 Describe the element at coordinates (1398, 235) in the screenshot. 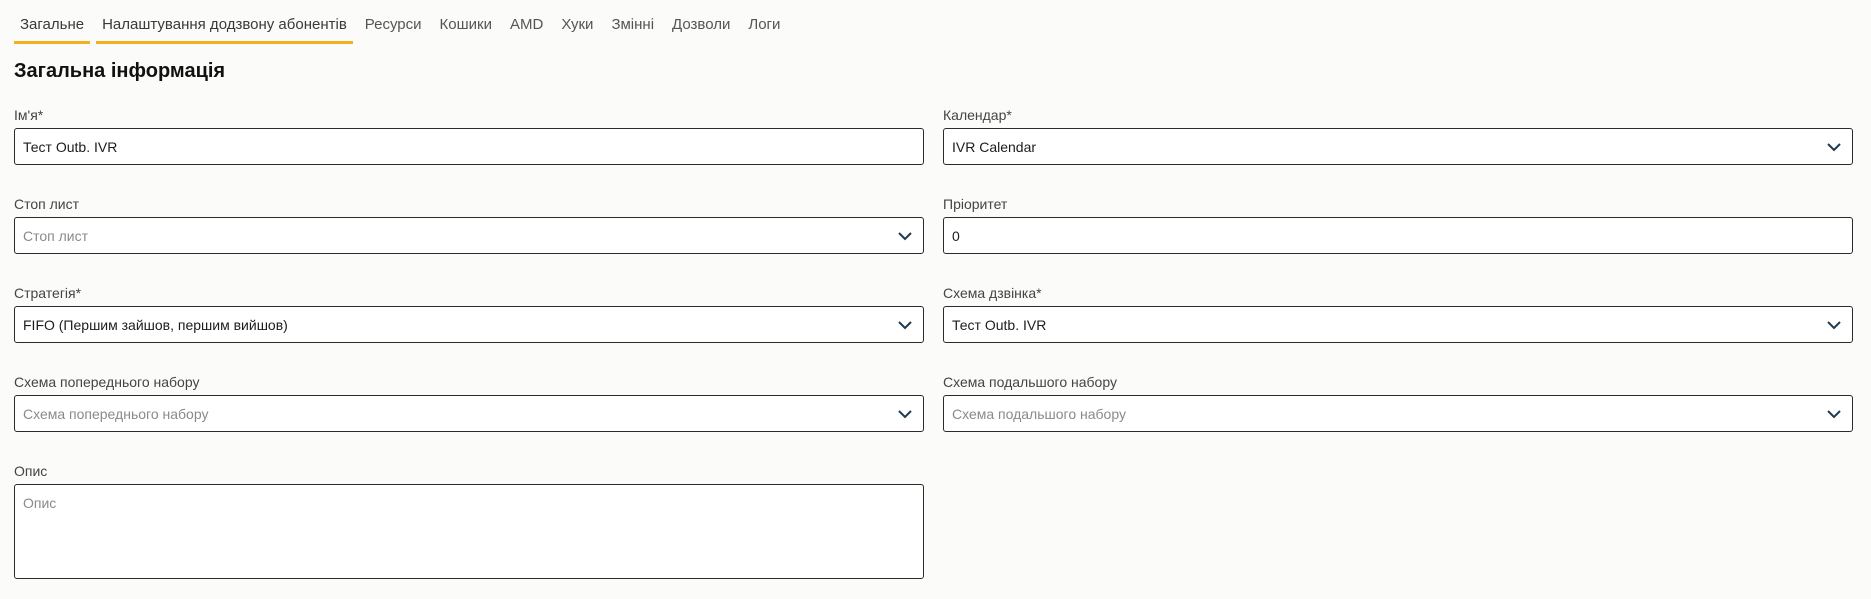

I see `priority-input: 0` at that location.